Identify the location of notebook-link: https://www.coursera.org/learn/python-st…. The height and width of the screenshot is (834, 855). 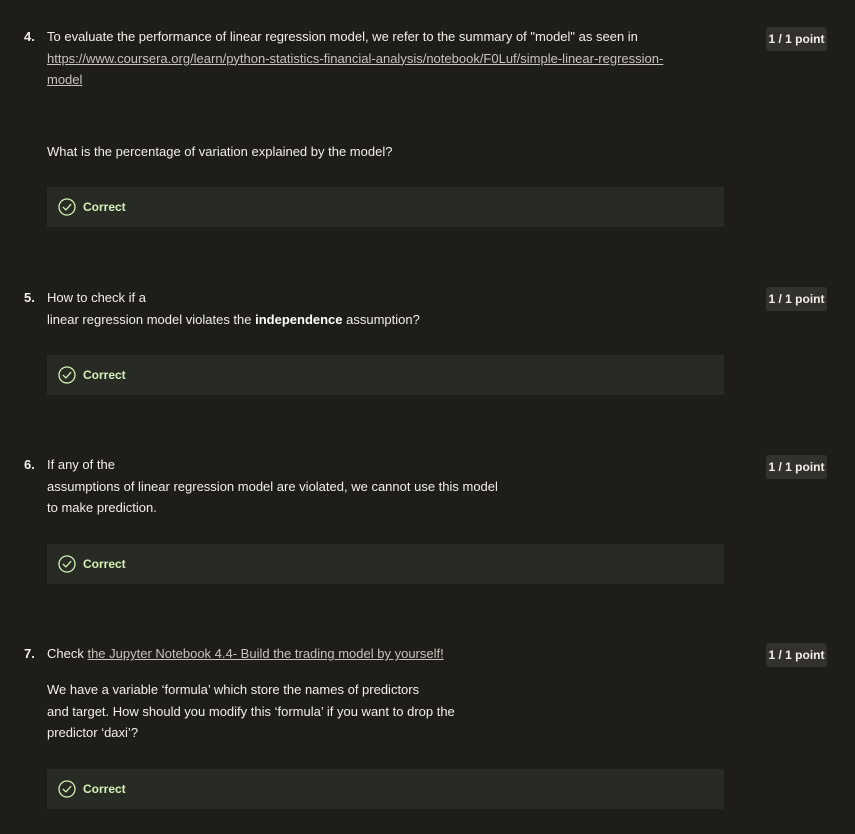
(355, 69).